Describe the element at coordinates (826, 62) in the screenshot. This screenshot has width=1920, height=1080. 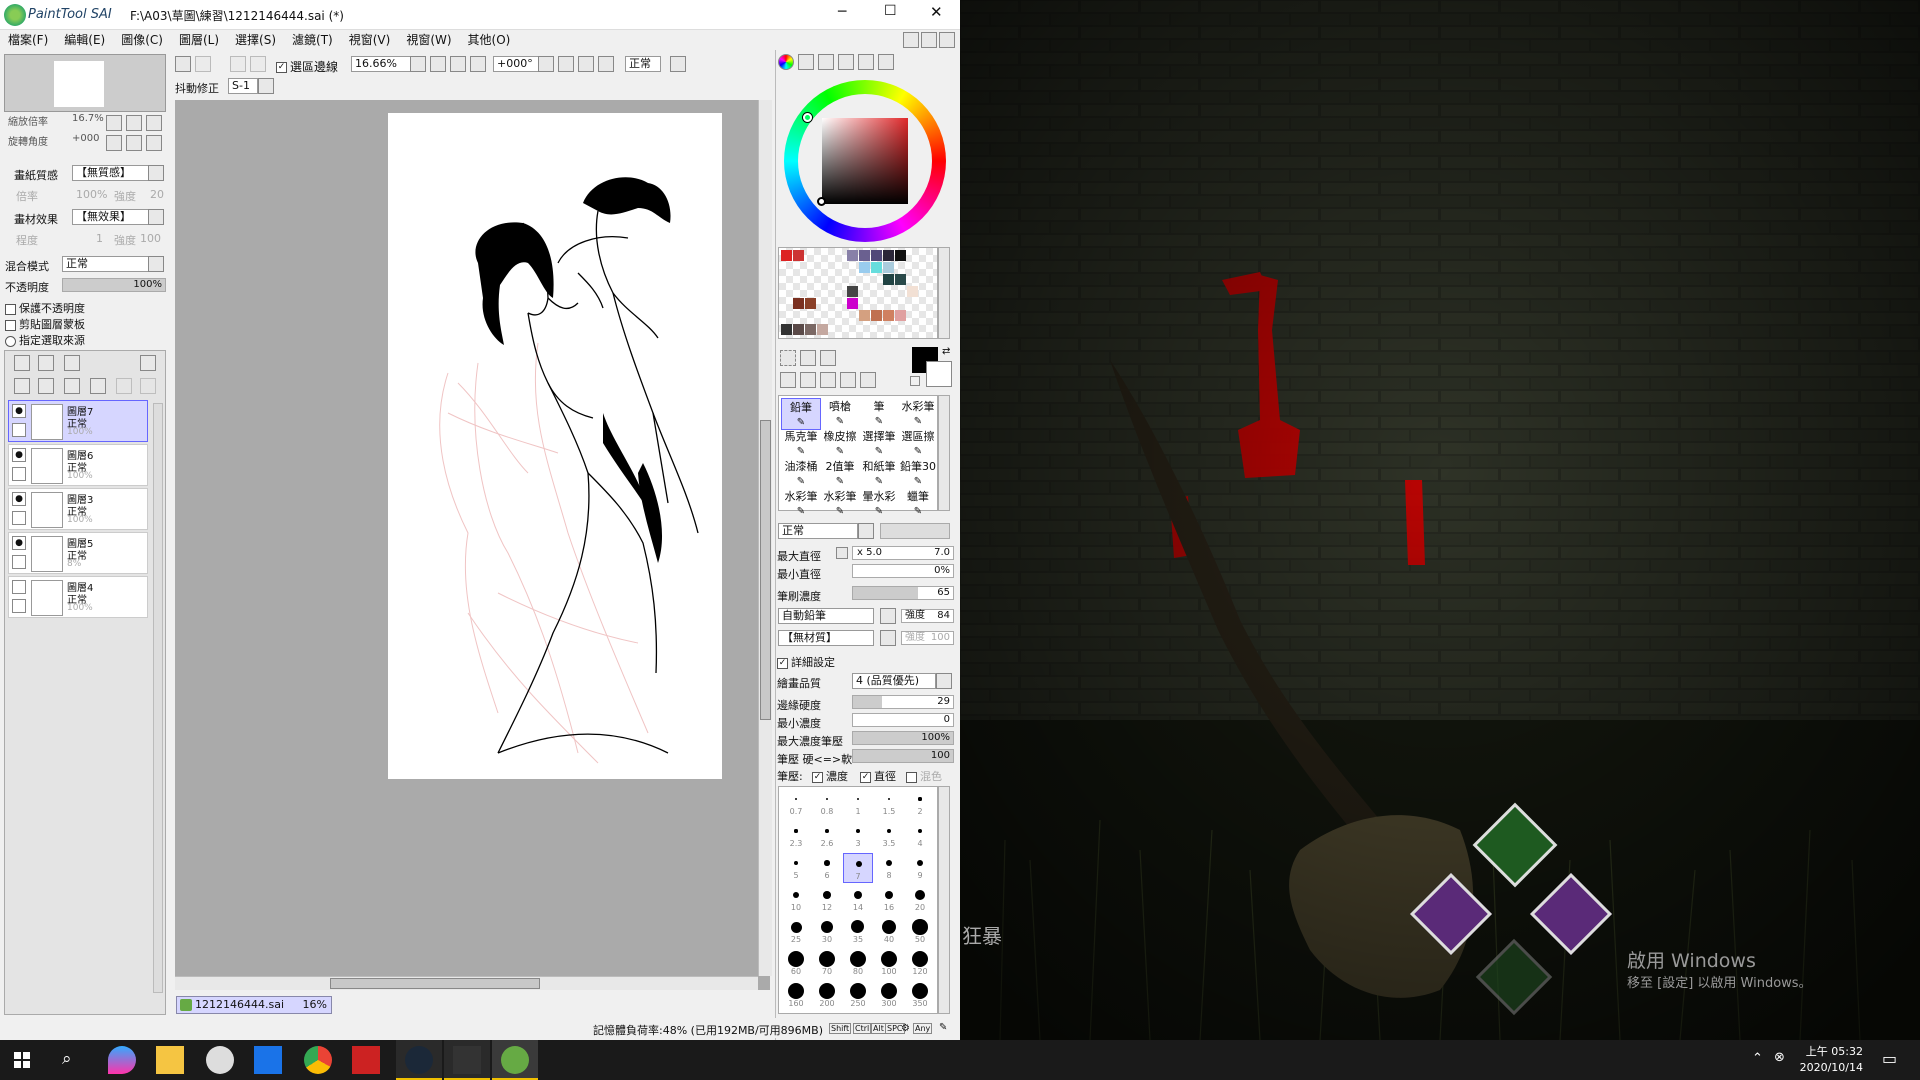
I see `hsv-slider-tab-icon` at that location.